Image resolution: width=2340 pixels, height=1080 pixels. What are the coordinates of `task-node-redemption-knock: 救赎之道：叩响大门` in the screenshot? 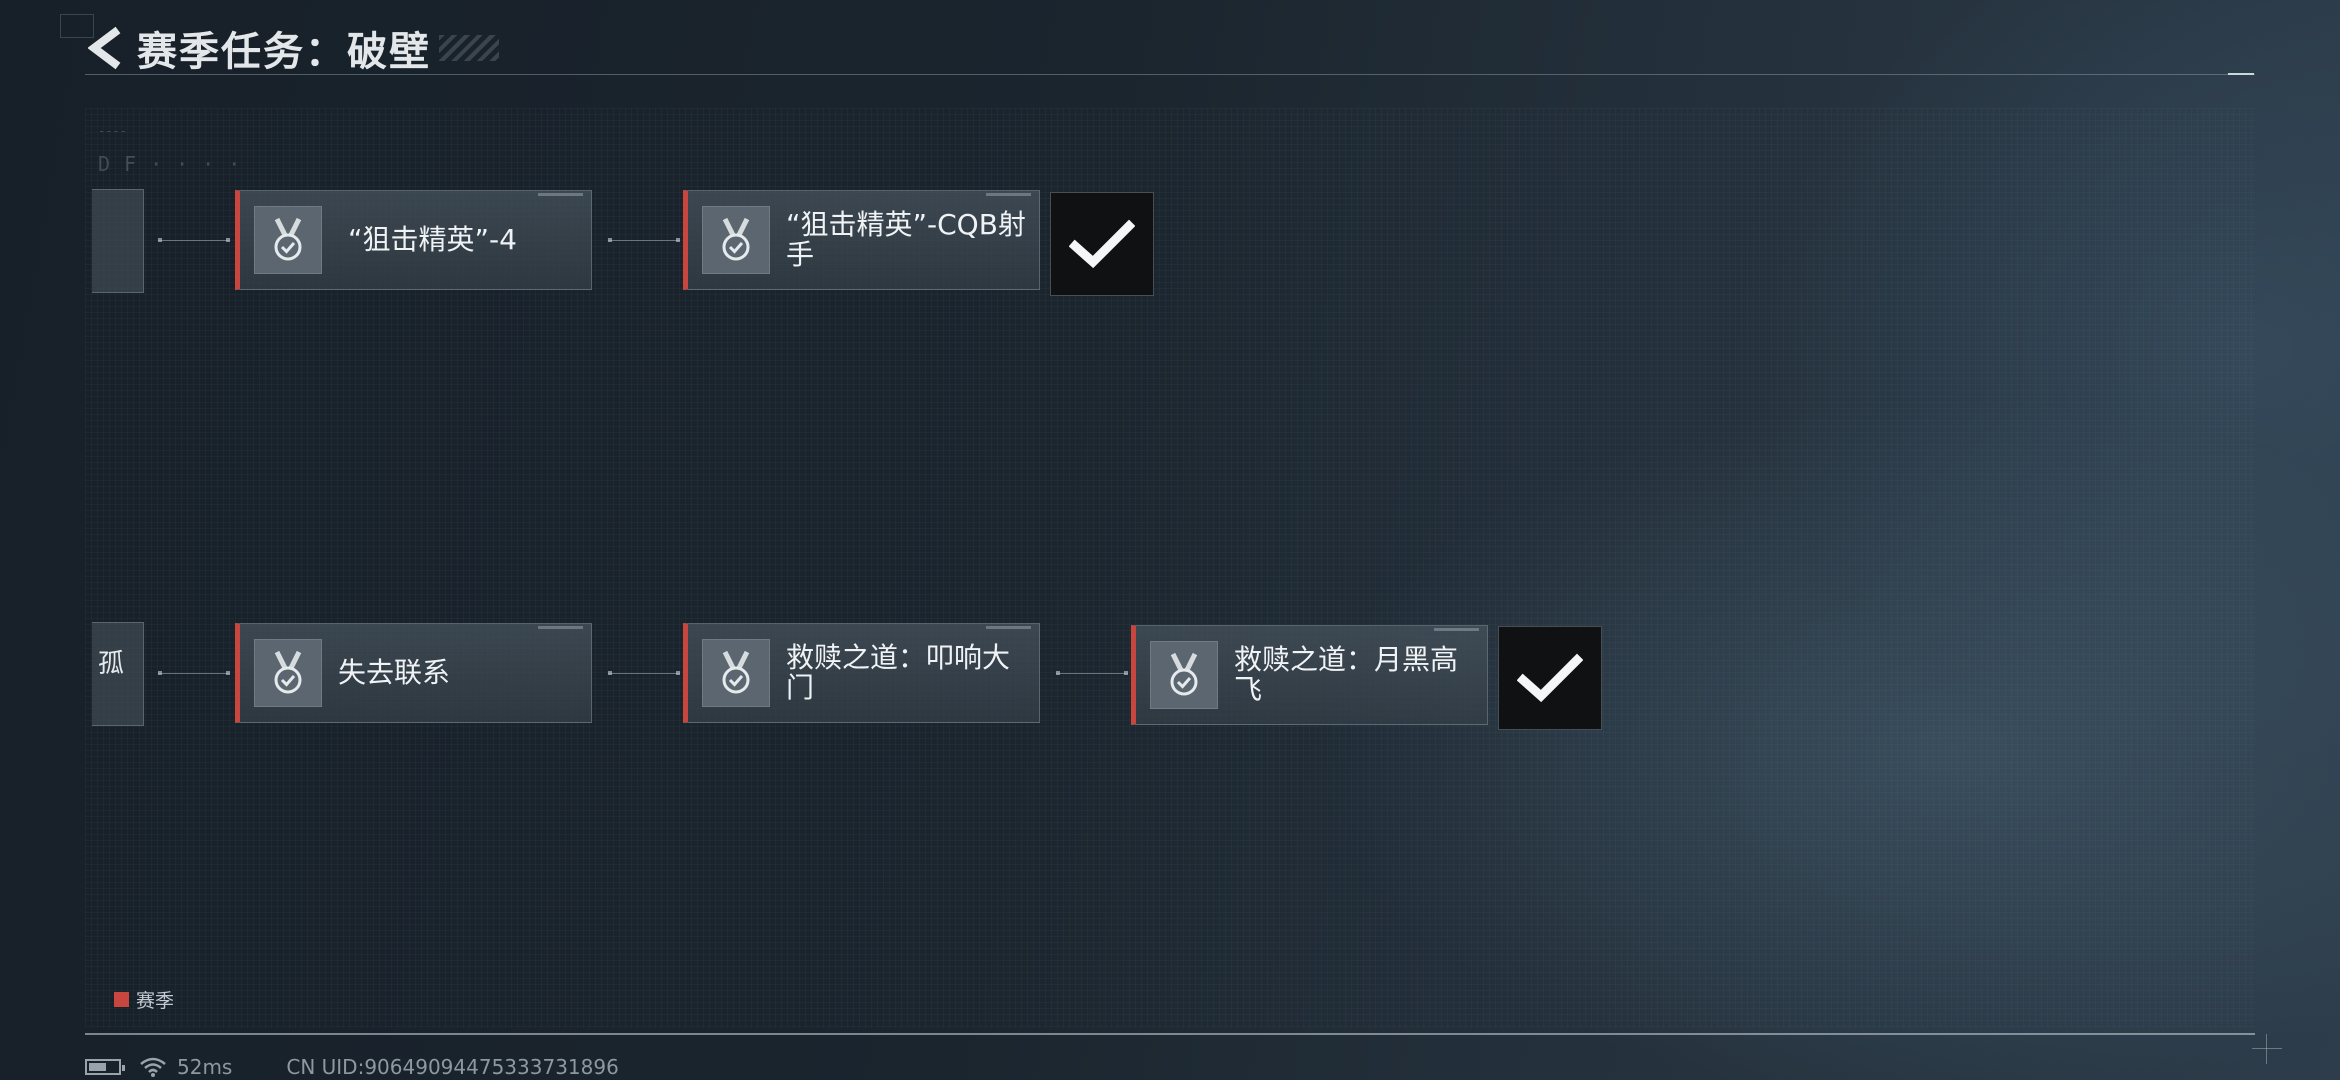 It's located at (861, 673).